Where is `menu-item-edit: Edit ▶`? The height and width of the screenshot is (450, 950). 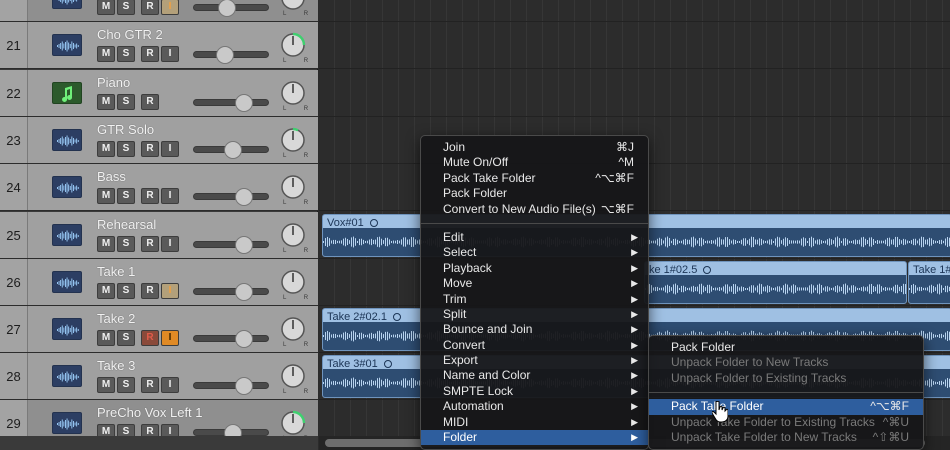 menu-item-edit: Edit ▶ is located at coordinates (534, 237).